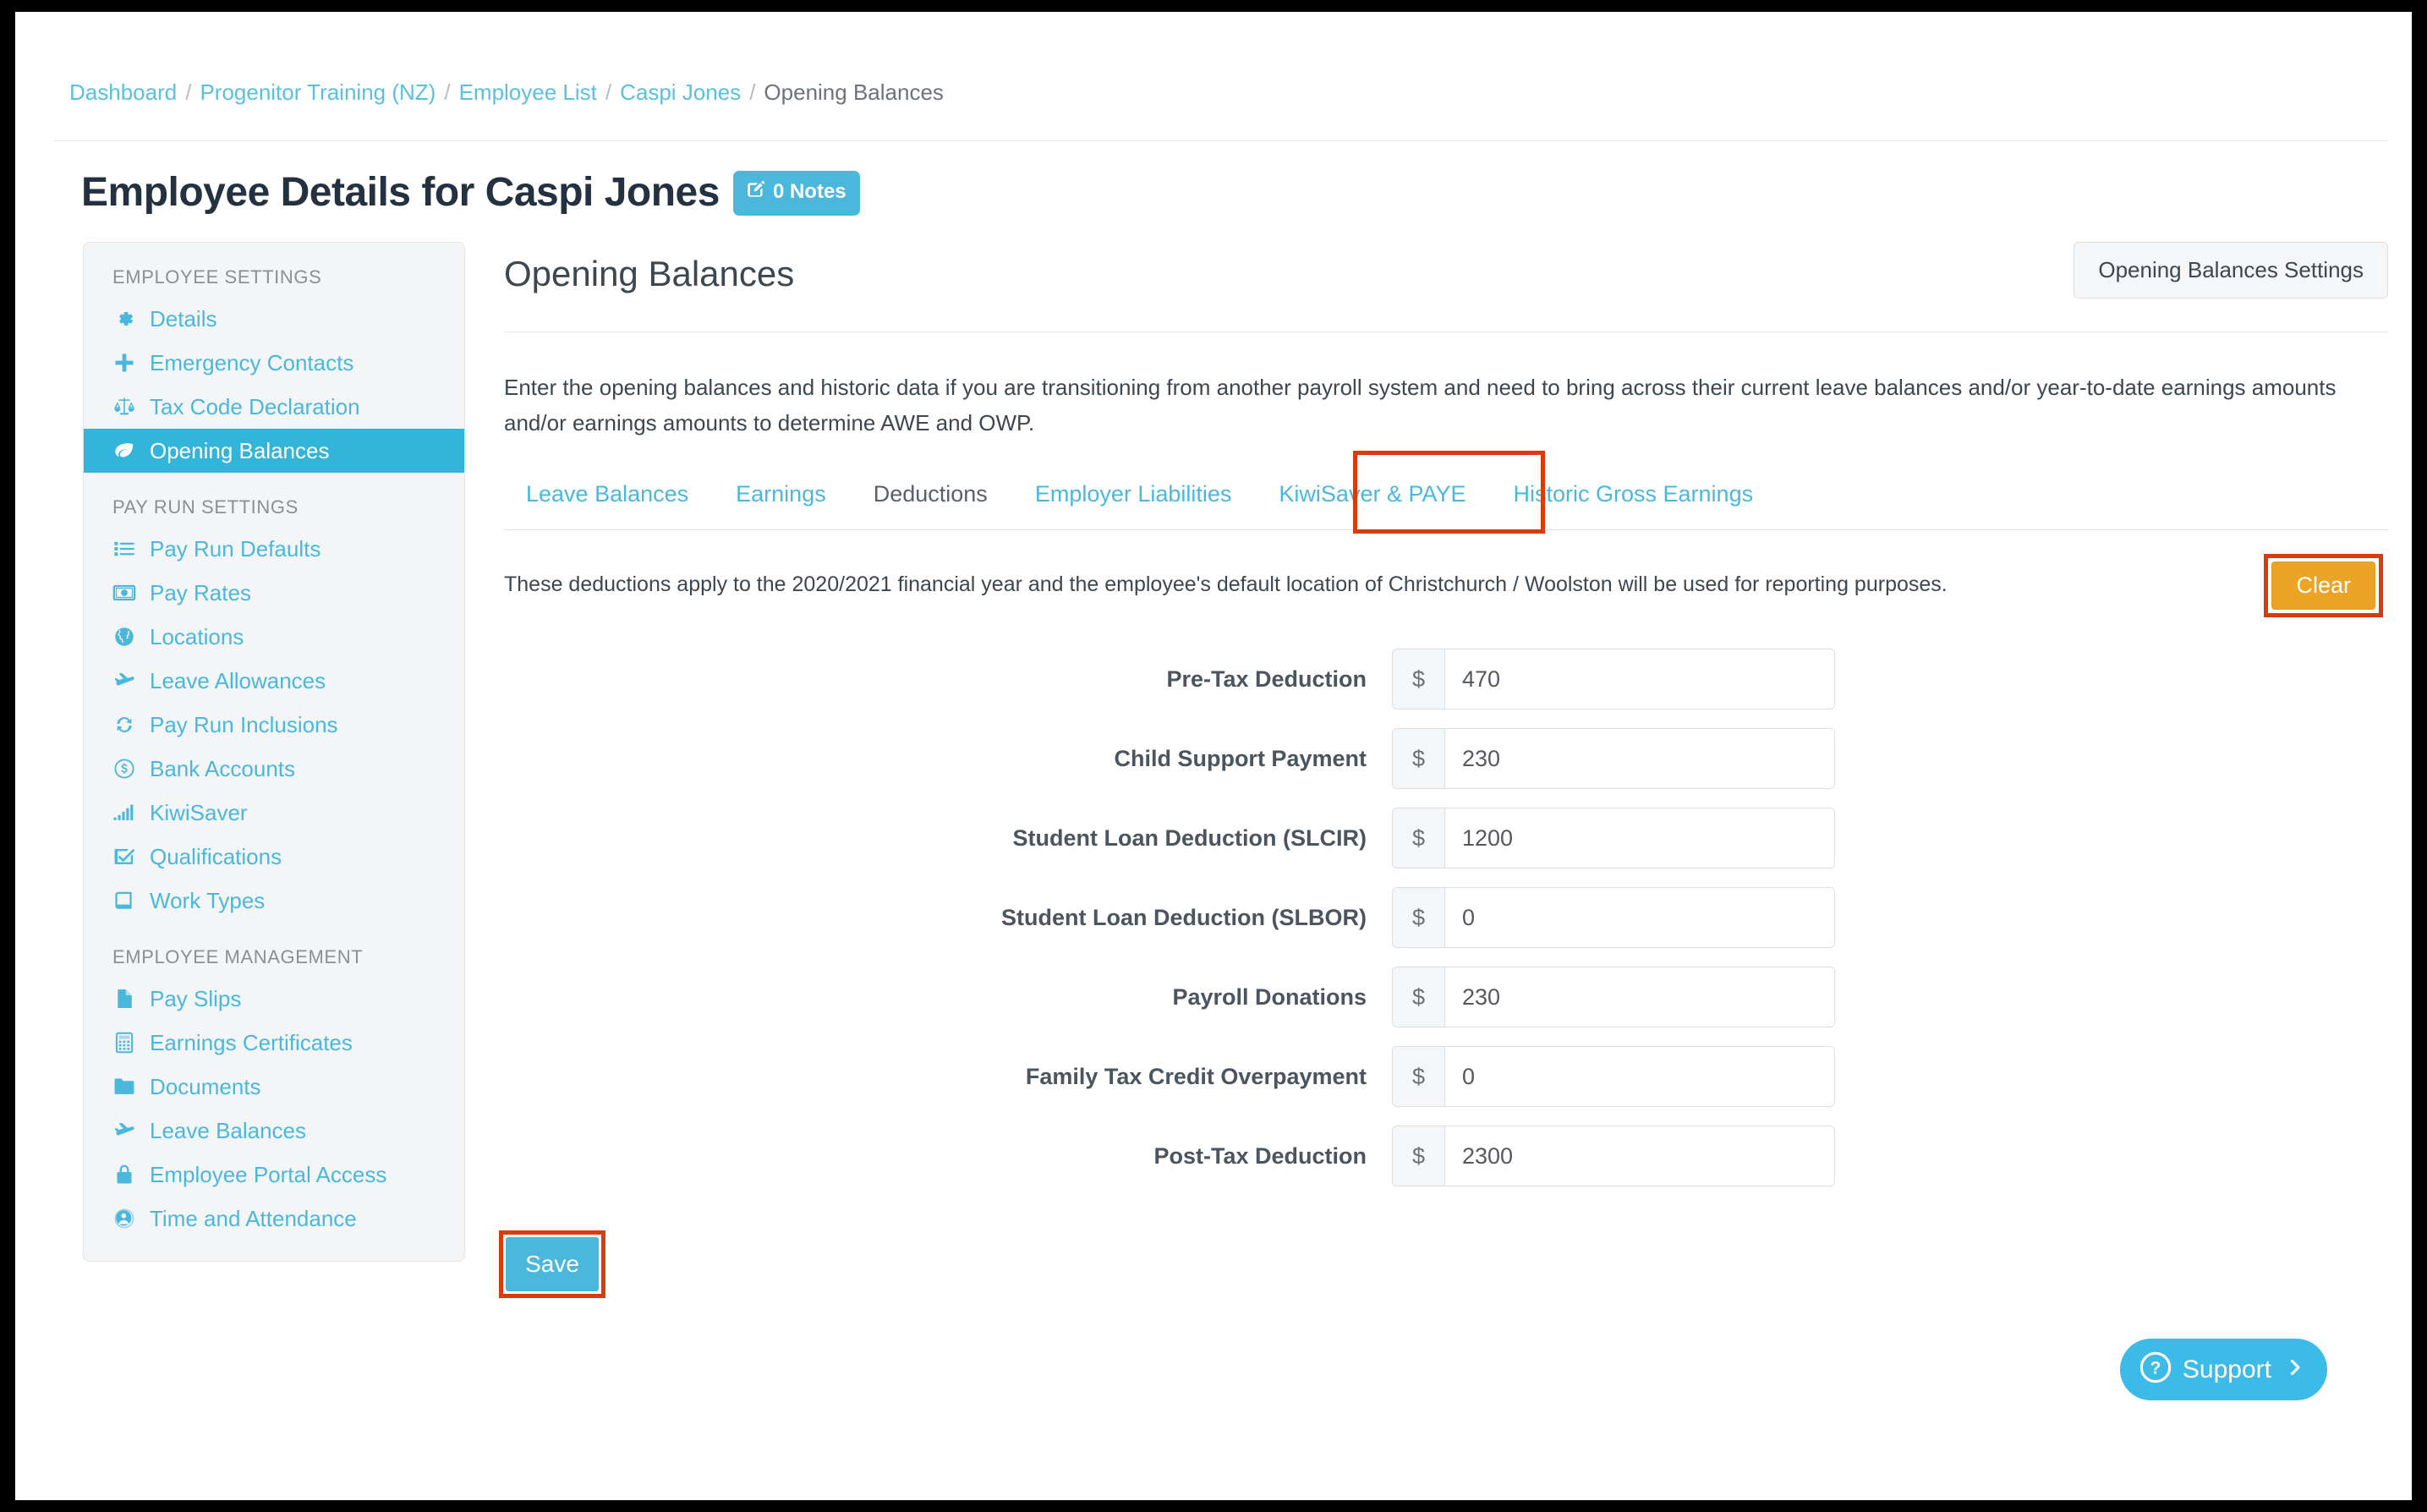 This screenshot has height=1512, width=2427. I want to click on opening-balances-settings-button: Opening Balances Settings, so click(2231, 270).